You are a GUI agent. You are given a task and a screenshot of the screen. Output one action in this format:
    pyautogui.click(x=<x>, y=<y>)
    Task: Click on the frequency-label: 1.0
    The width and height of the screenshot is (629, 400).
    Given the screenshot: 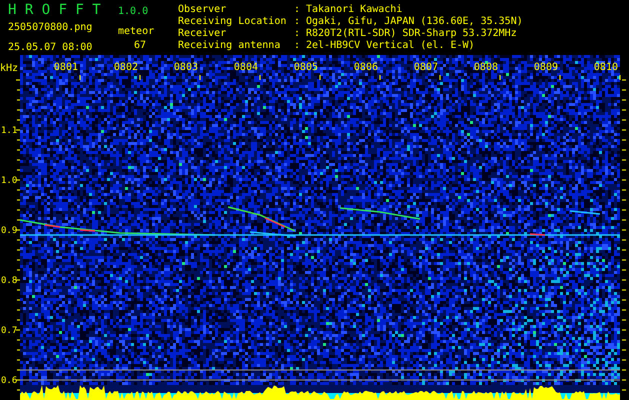 What is the action you would take?
    pyautogui.click(x=9, y=181)
    